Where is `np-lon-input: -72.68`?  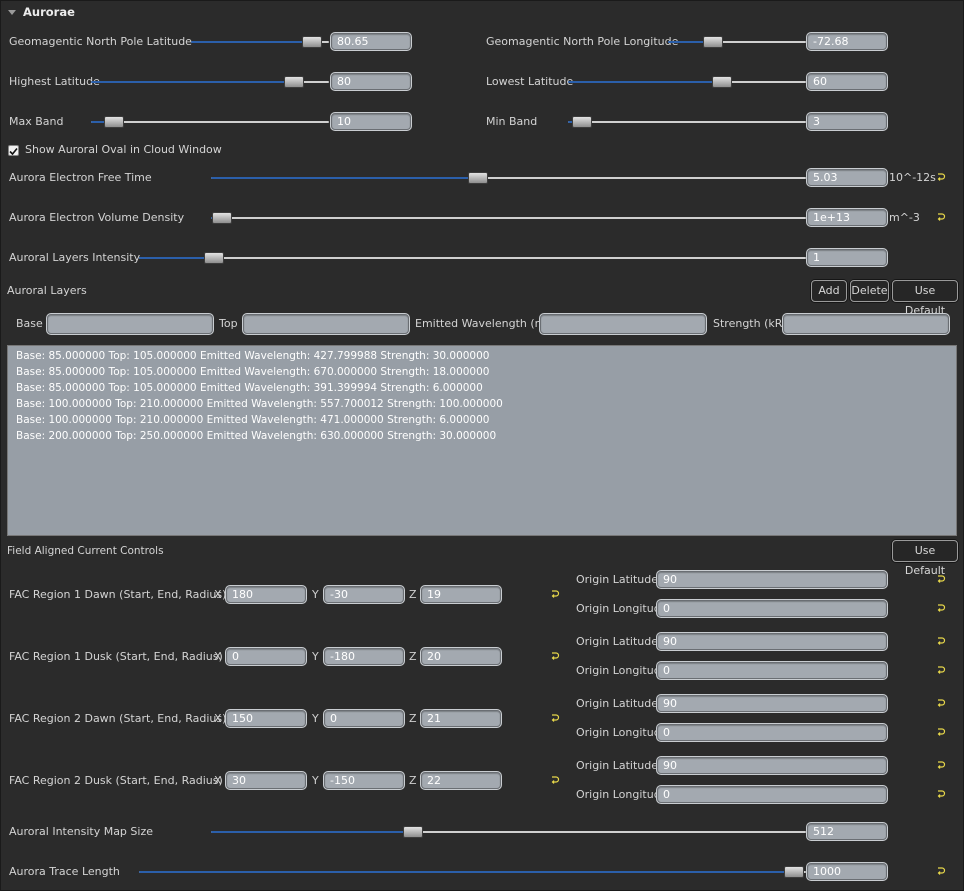
np-lon-input: -72.68 is located at coordinates (847, 41).